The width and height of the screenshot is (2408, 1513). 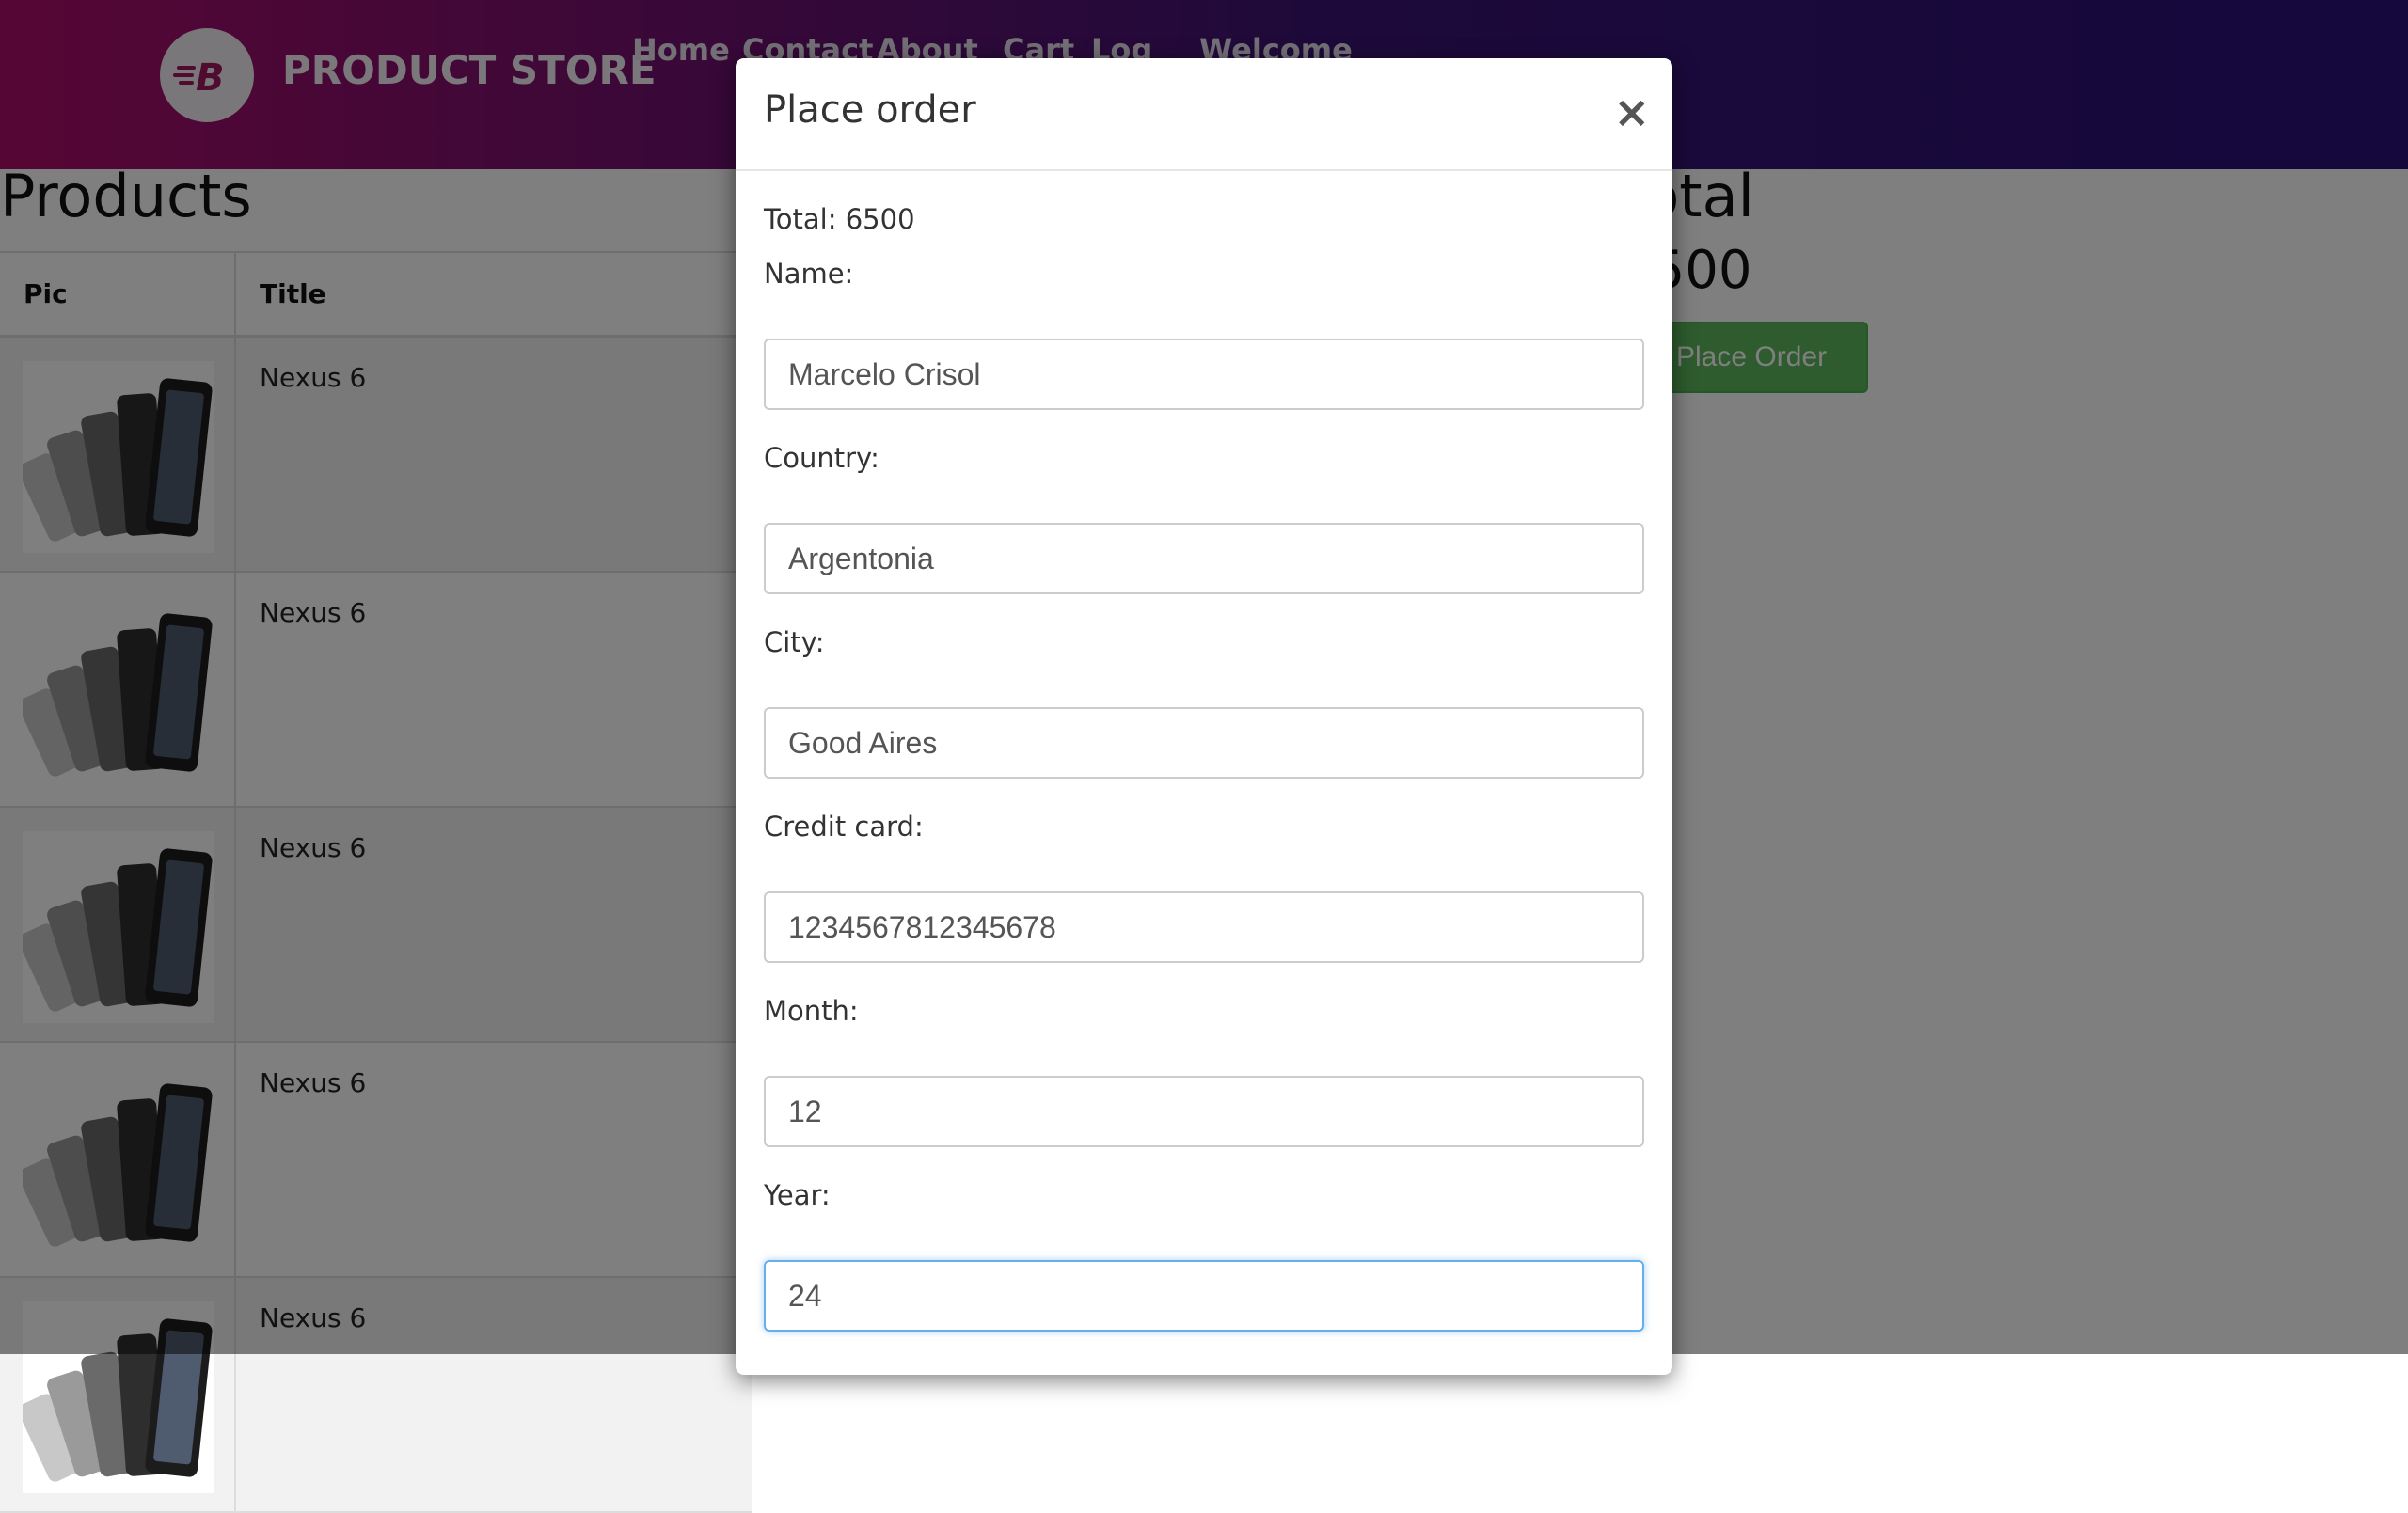 What do you see at coordinates (1204, 743) in the screenshot?
I see `city-input` at bounding box center [1204, 743].